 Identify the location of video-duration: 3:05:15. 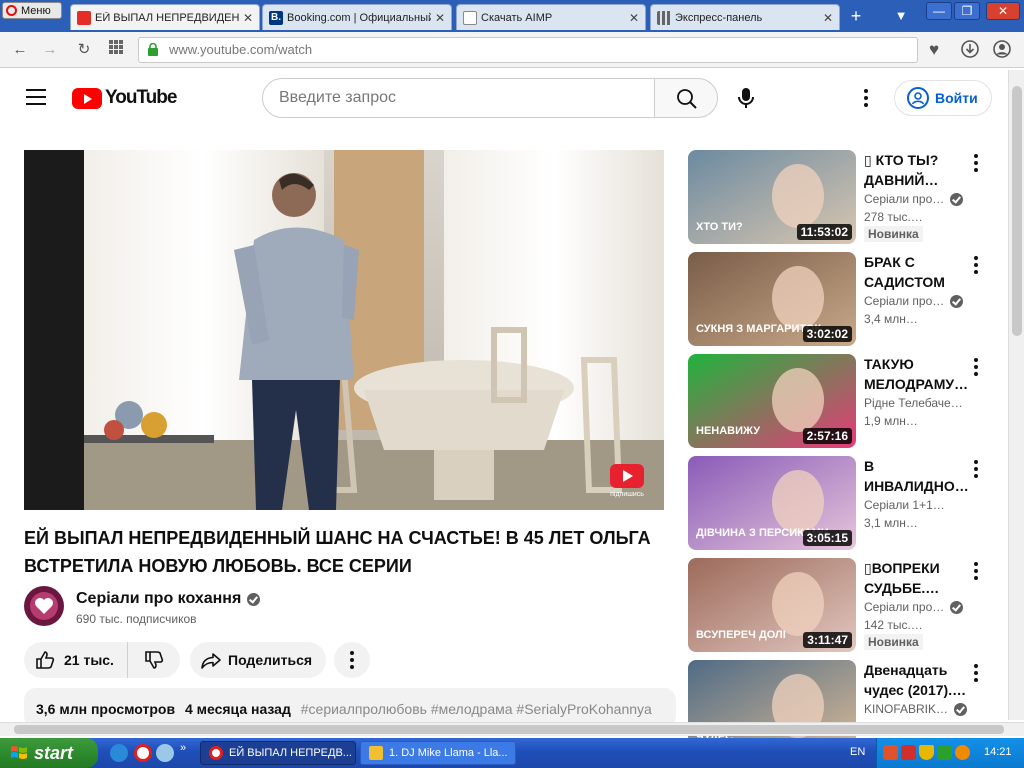
(827, 538).